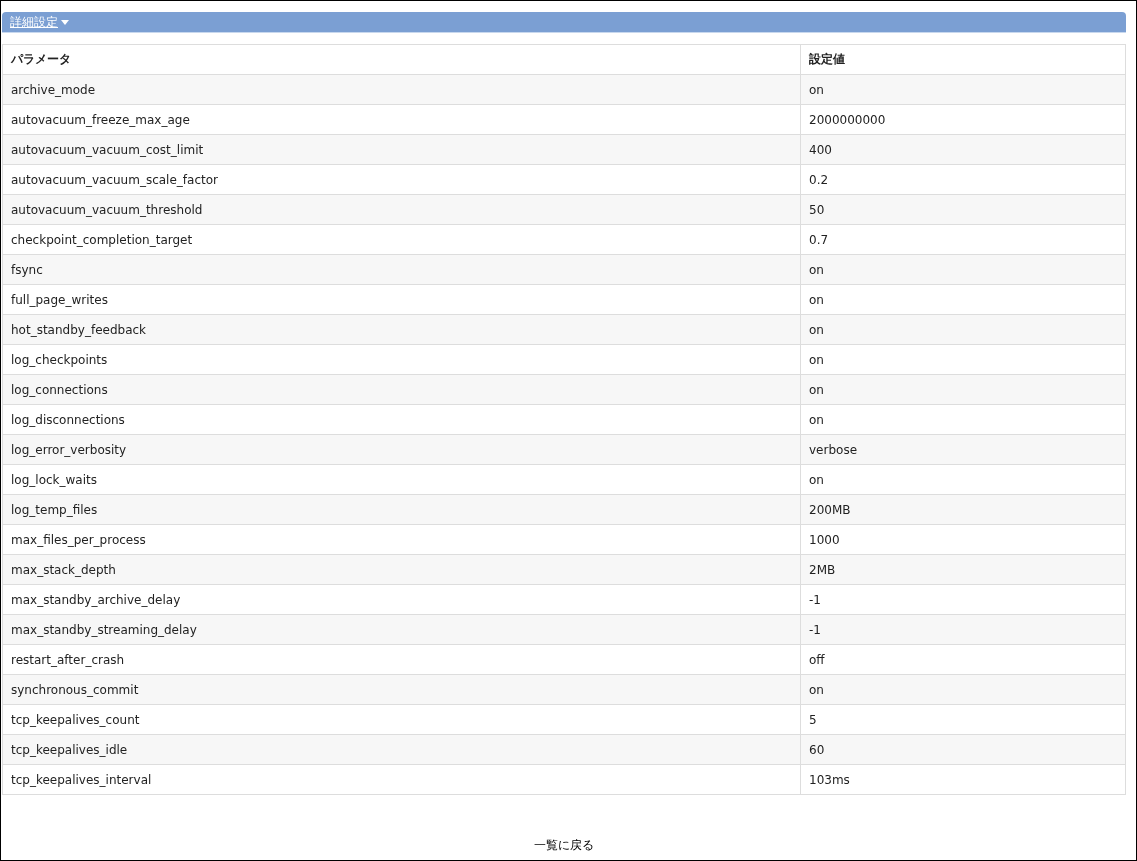 This screenshot has height=861, width=1137. Describe the element at coordinates (401, 509) in the screenshot. I see `table-cell: log_temp_files` at that location.